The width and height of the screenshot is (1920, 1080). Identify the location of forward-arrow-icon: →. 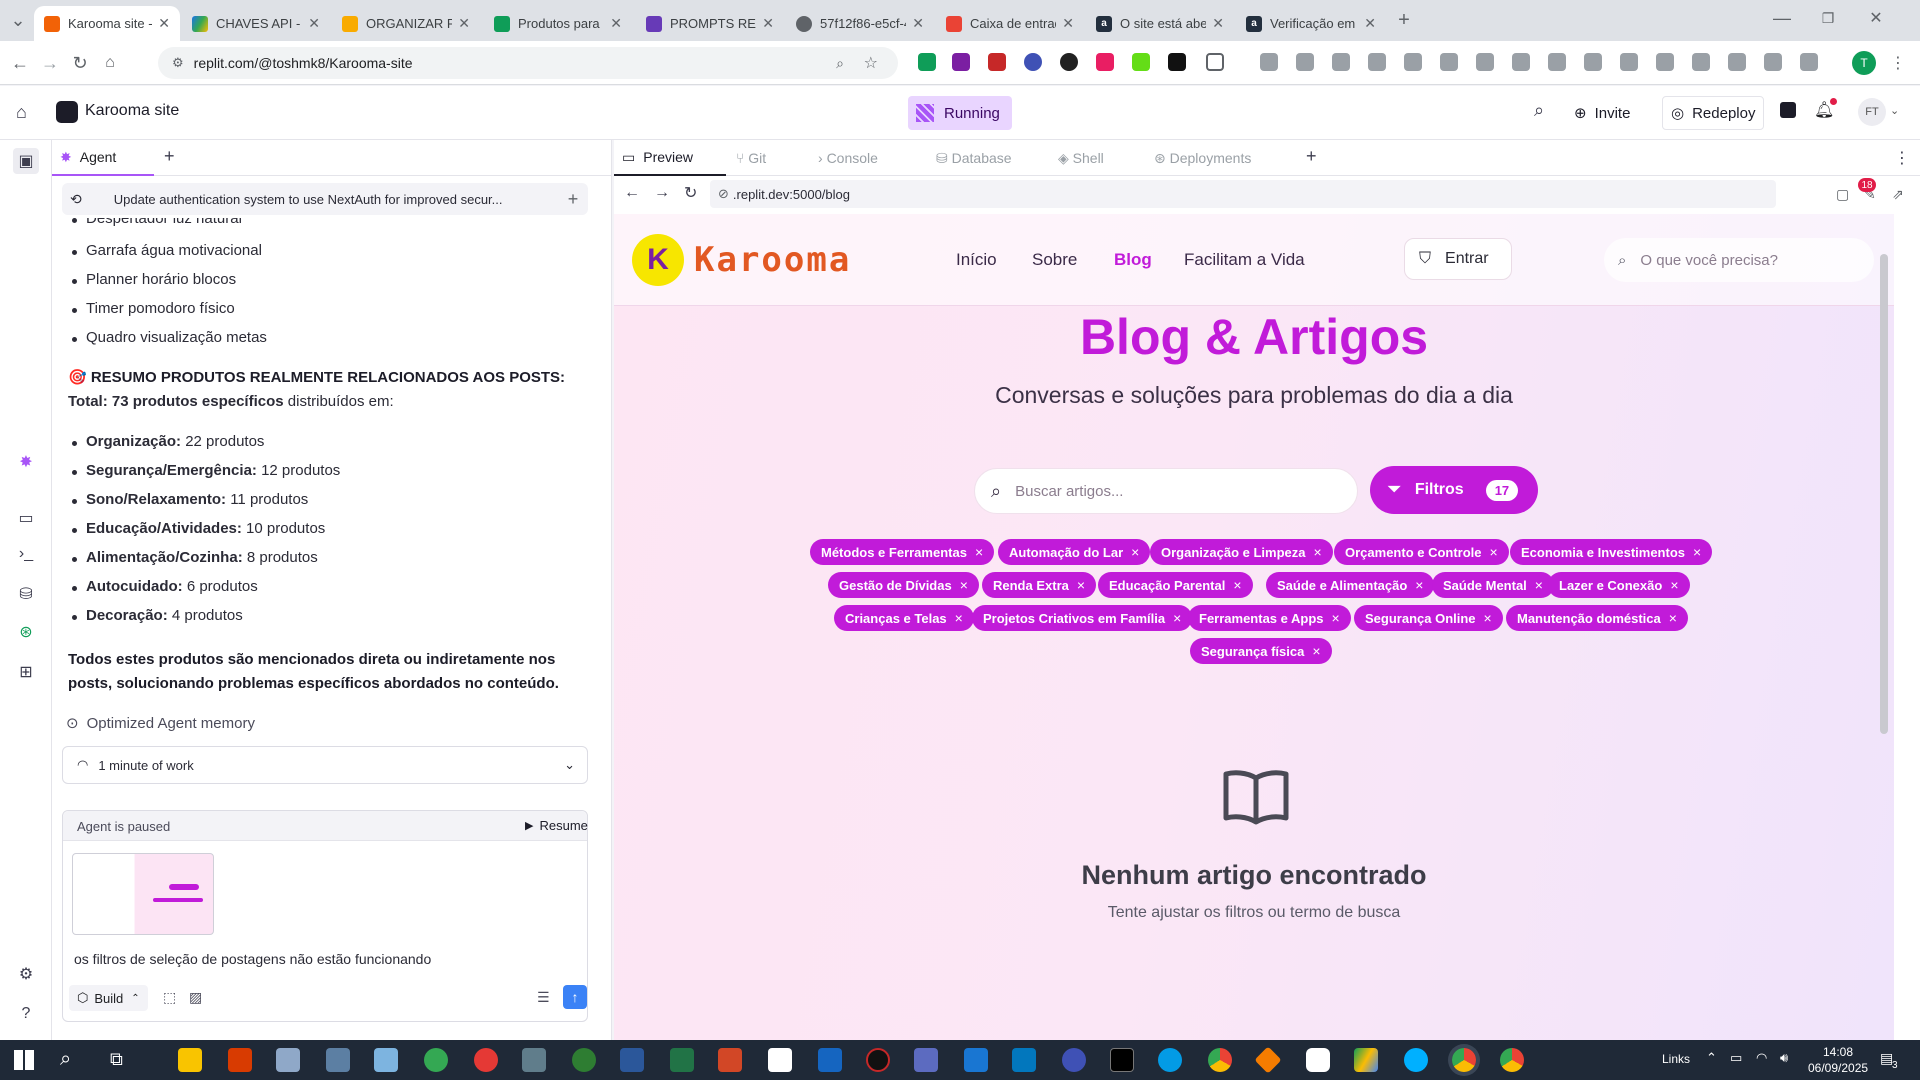
(50, 63).